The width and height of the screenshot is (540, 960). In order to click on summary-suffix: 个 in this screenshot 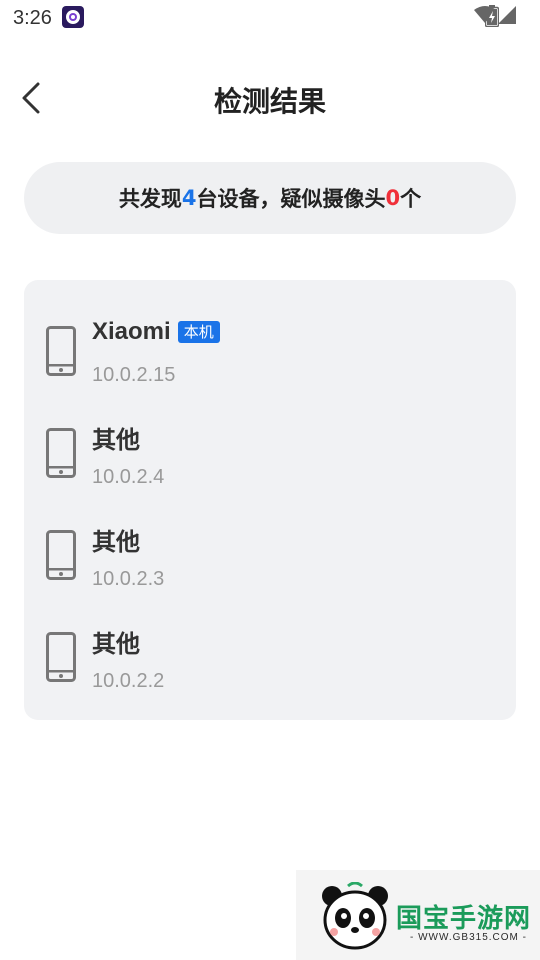, I will do `click(411, 199)`.